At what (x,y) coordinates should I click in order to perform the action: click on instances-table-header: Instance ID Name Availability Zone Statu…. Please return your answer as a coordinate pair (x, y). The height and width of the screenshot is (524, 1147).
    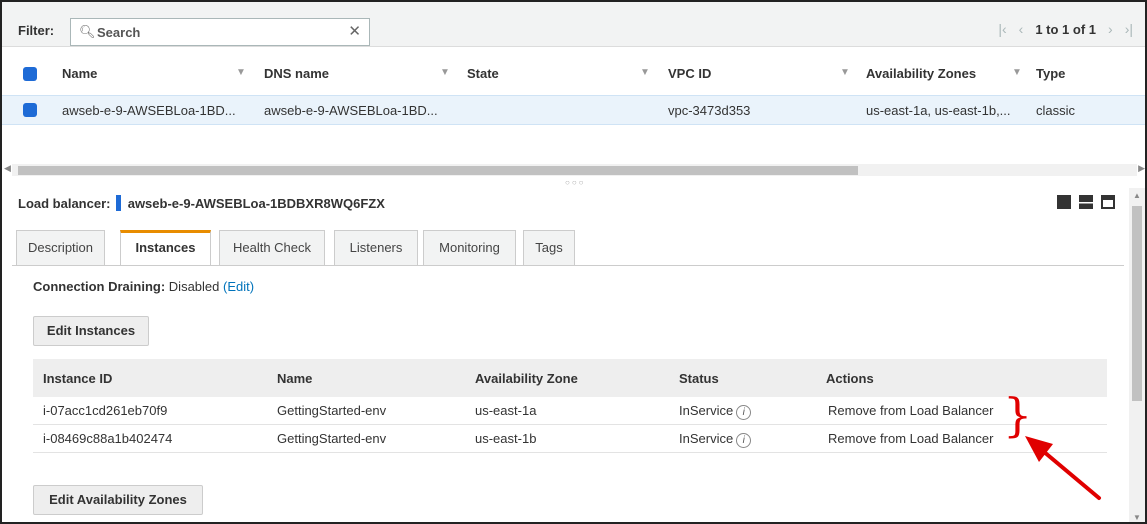
    Looking at the image, I should click on (570, 378).